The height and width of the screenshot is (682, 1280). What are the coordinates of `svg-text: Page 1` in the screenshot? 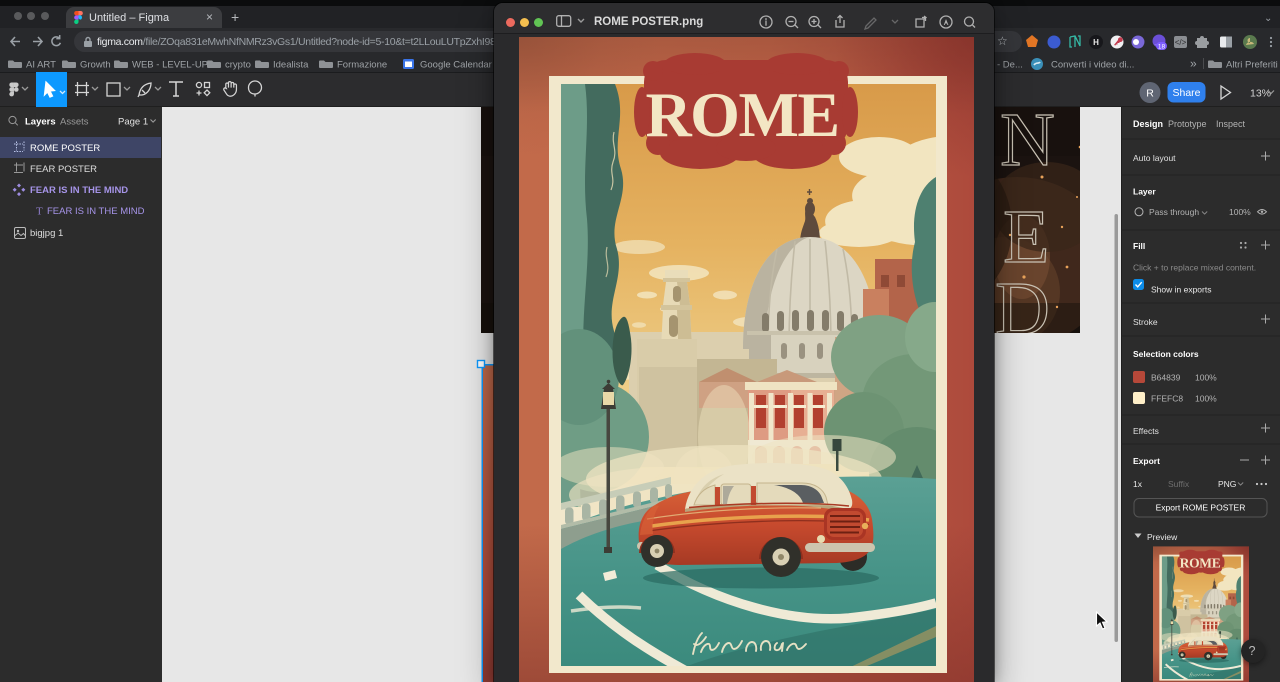 It's located at (133, 122).